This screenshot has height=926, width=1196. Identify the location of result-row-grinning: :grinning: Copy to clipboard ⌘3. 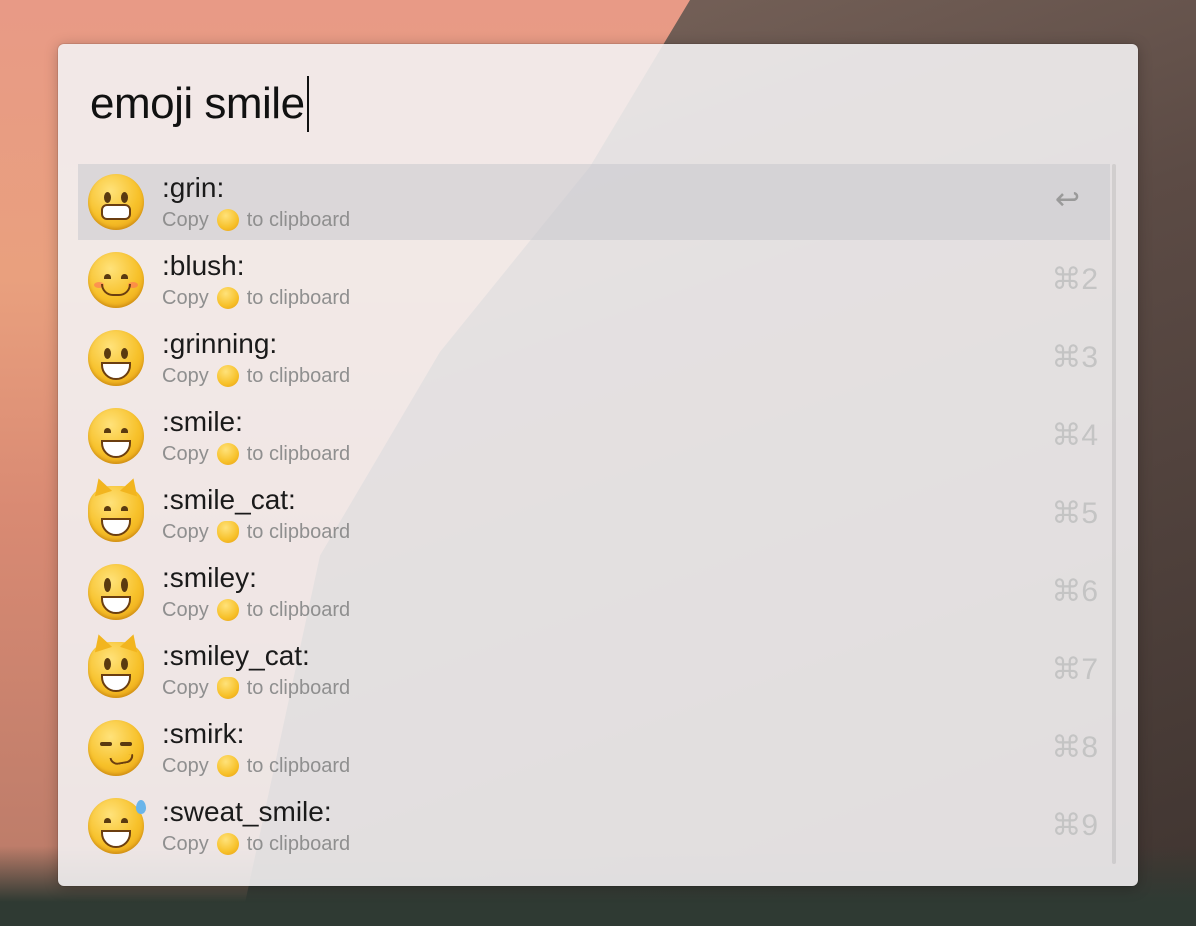
(594, 359).